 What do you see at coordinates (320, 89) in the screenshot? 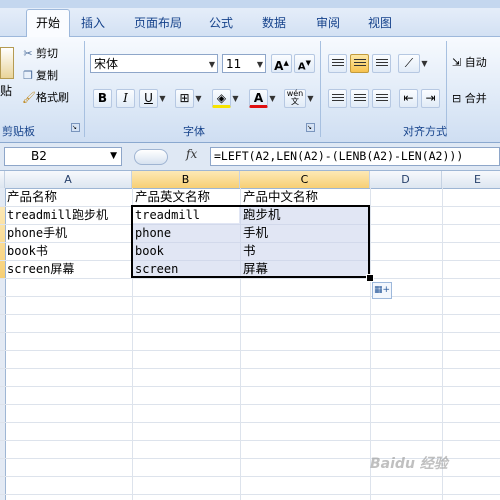
I see `group-separator` at bounding box center [320, 89].